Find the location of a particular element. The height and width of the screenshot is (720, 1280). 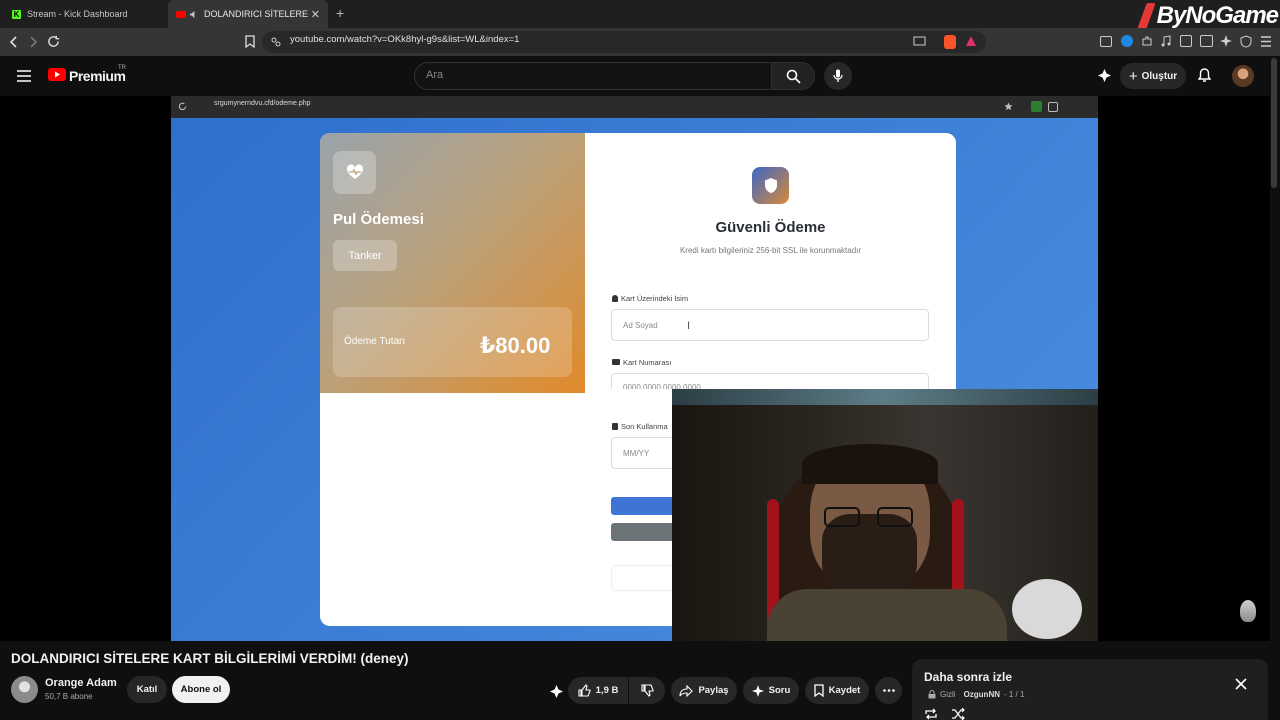

page-scrollbar is located at coordinates (1274, 123).